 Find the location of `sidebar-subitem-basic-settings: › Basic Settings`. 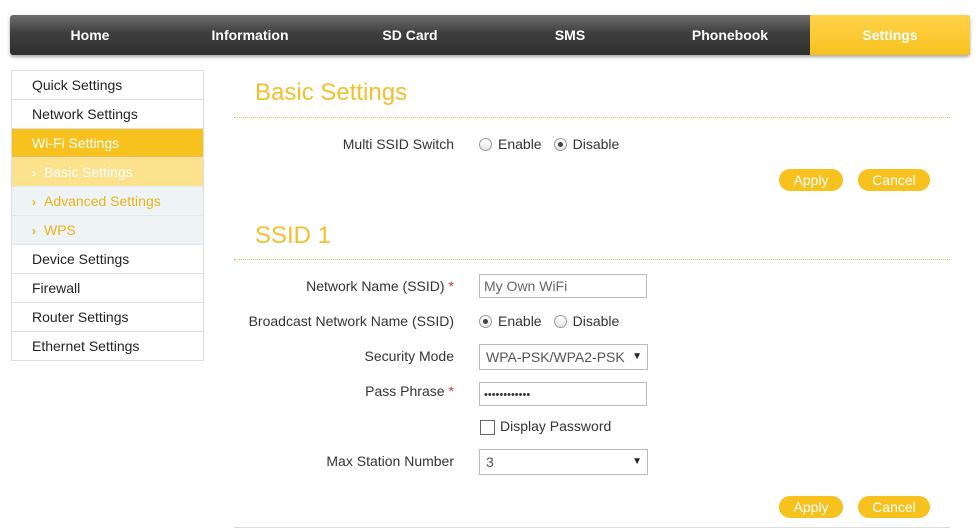

sidebar-subitem-basic-settings: › Basic Settings is located at coordinates (107, 172).